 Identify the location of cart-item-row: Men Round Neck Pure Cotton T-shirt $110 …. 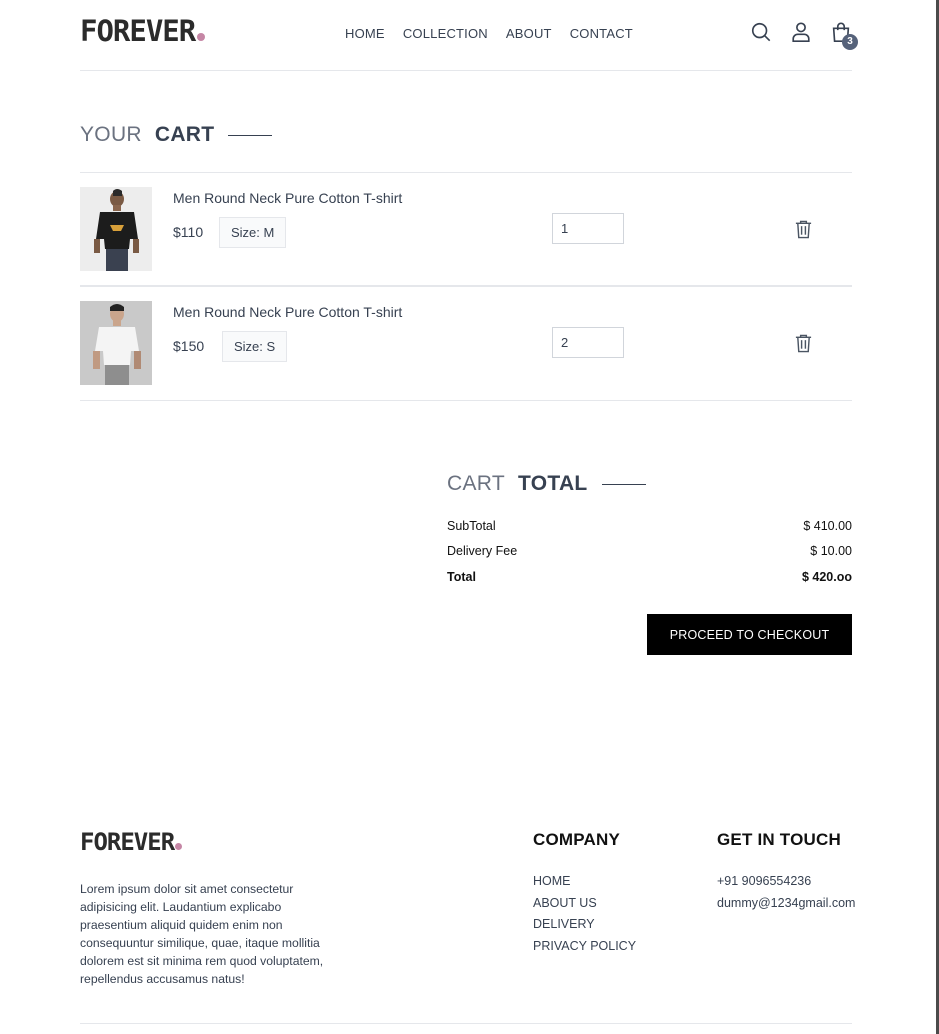
(466, 230).